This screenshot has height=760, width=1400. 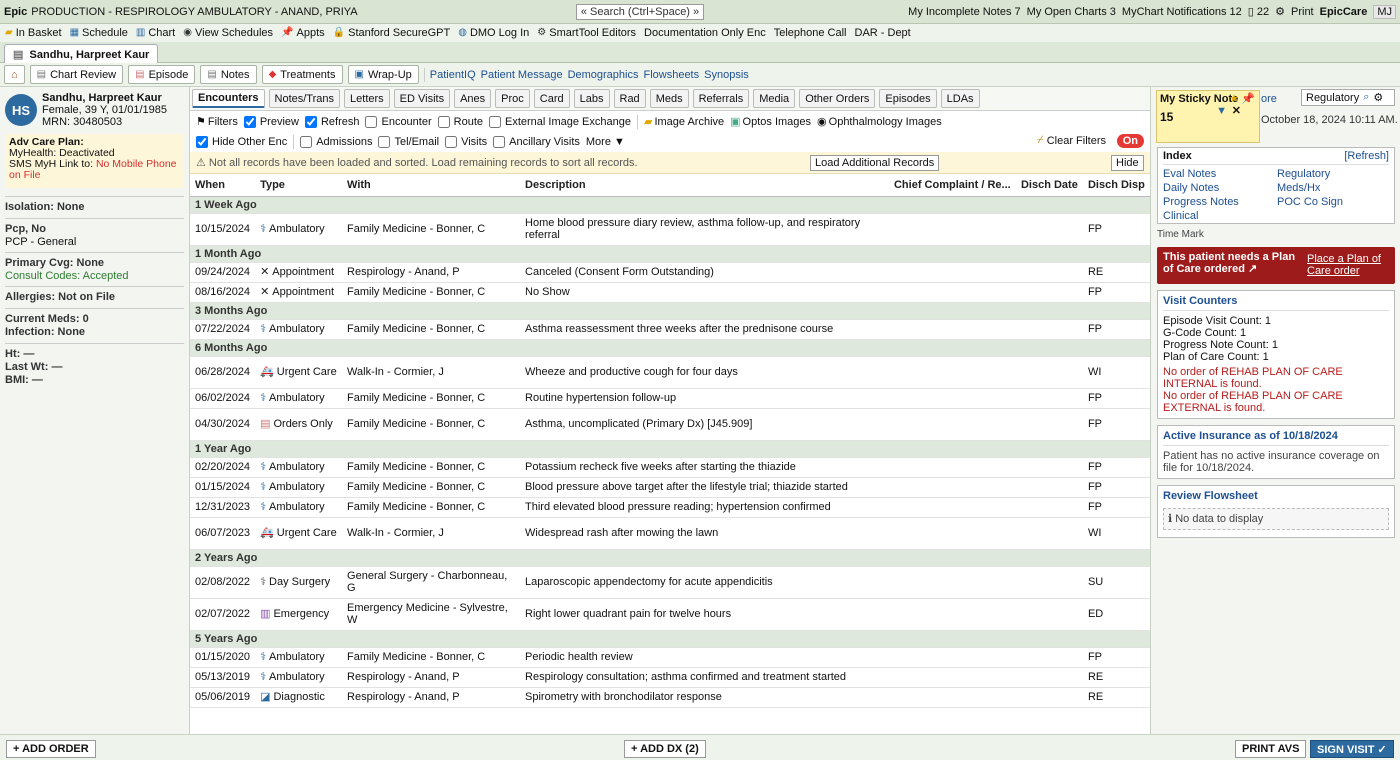 I want to click on insurance-title: Active Insurance as of 10/18/2024, so click(x=1276, y=438).